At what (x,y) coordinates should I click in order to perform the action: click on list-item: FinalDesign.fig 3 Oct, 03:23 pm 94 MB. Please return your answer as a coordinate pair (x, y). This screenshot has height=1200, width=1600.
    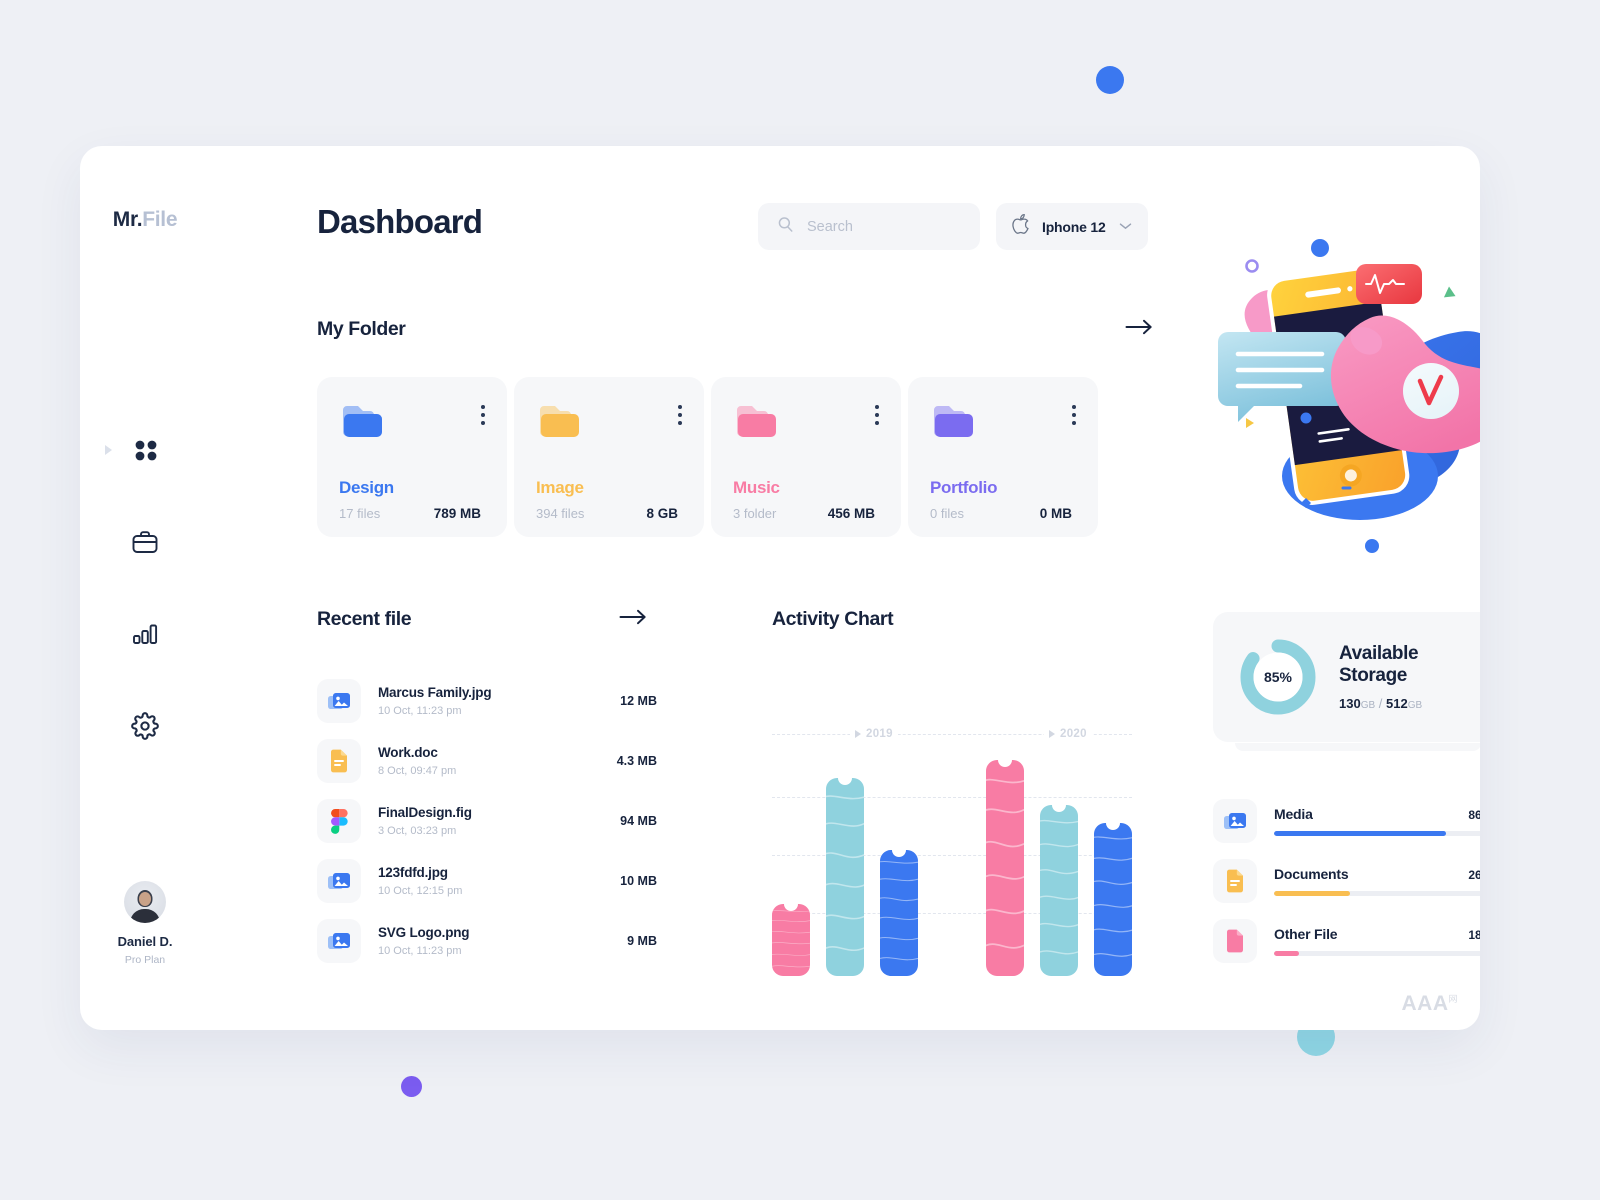
    Looking at the image, I should click on (487, 821).